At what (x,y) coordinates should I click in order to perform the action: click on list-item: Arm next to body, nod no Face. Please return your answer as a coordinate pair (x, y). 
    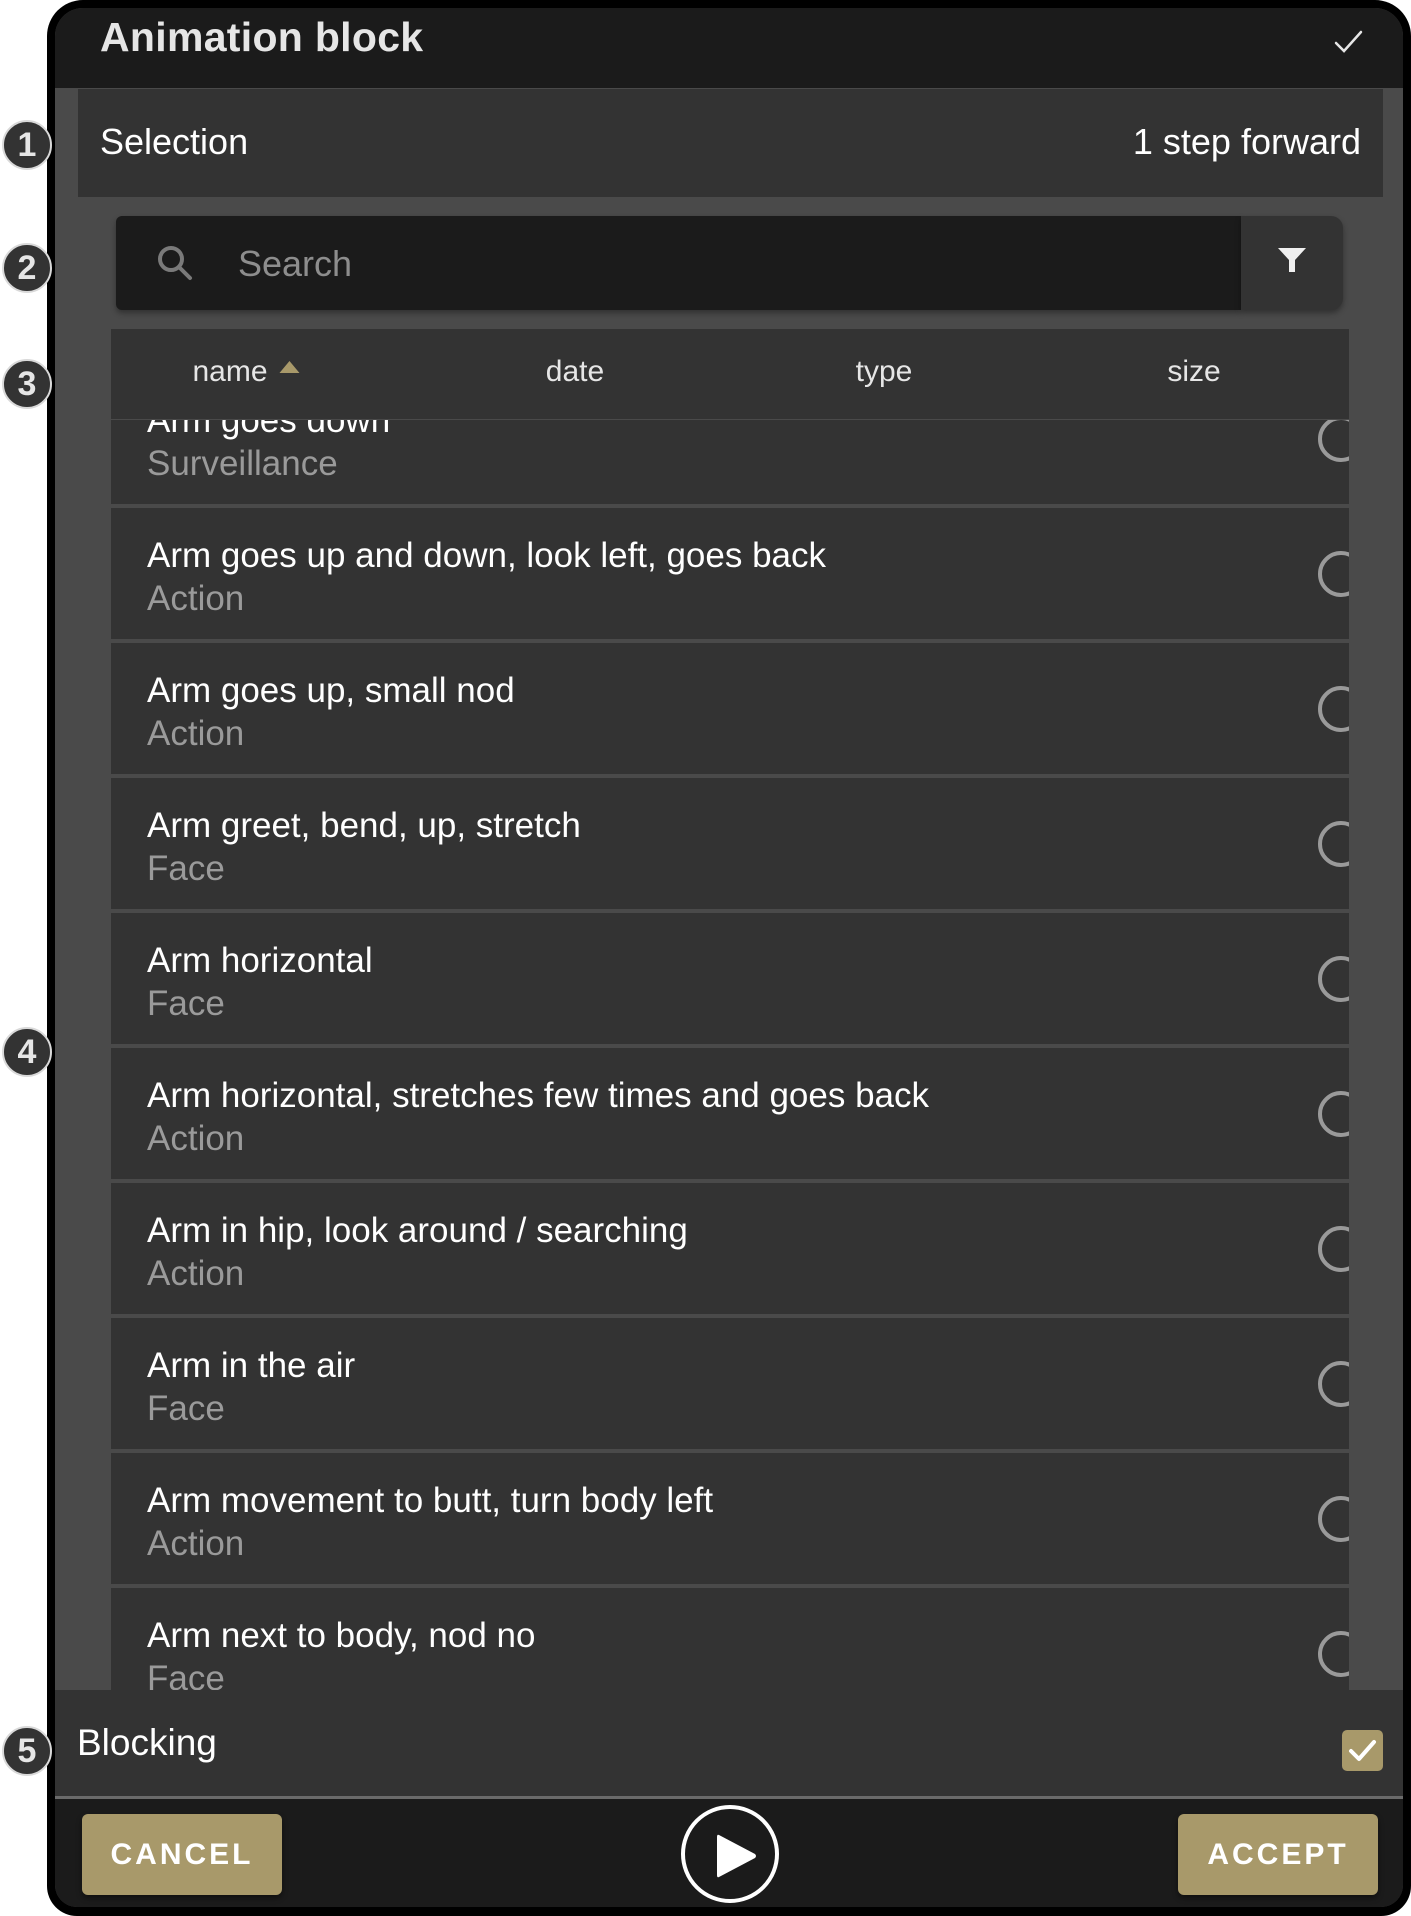
    Looking at the image, I should click on (730, 1639).